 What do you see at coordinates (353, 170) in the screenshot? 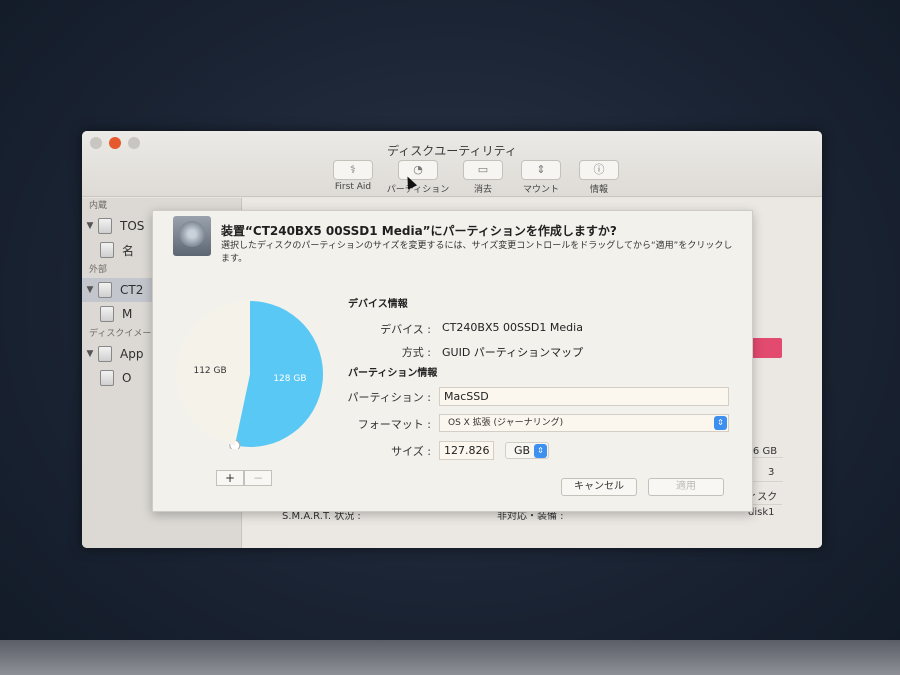
I see `stethoscope-icon: ⚕` at bounding box center [353, 170].